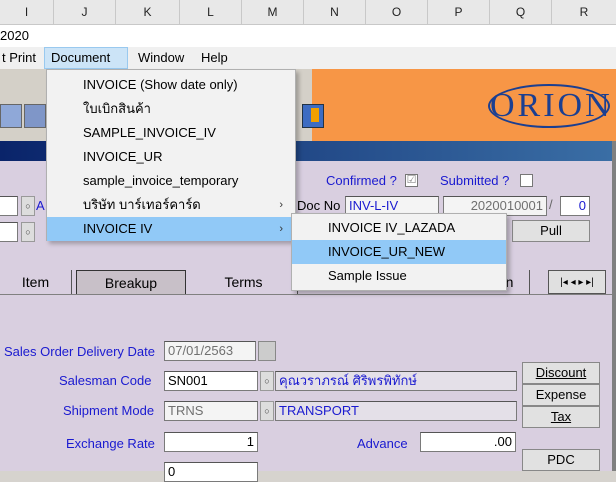  What do you see at coordinates (211, 381) in the screenshot?
I see `salesman-code-field: SN001` at bounding box center [211, 381].